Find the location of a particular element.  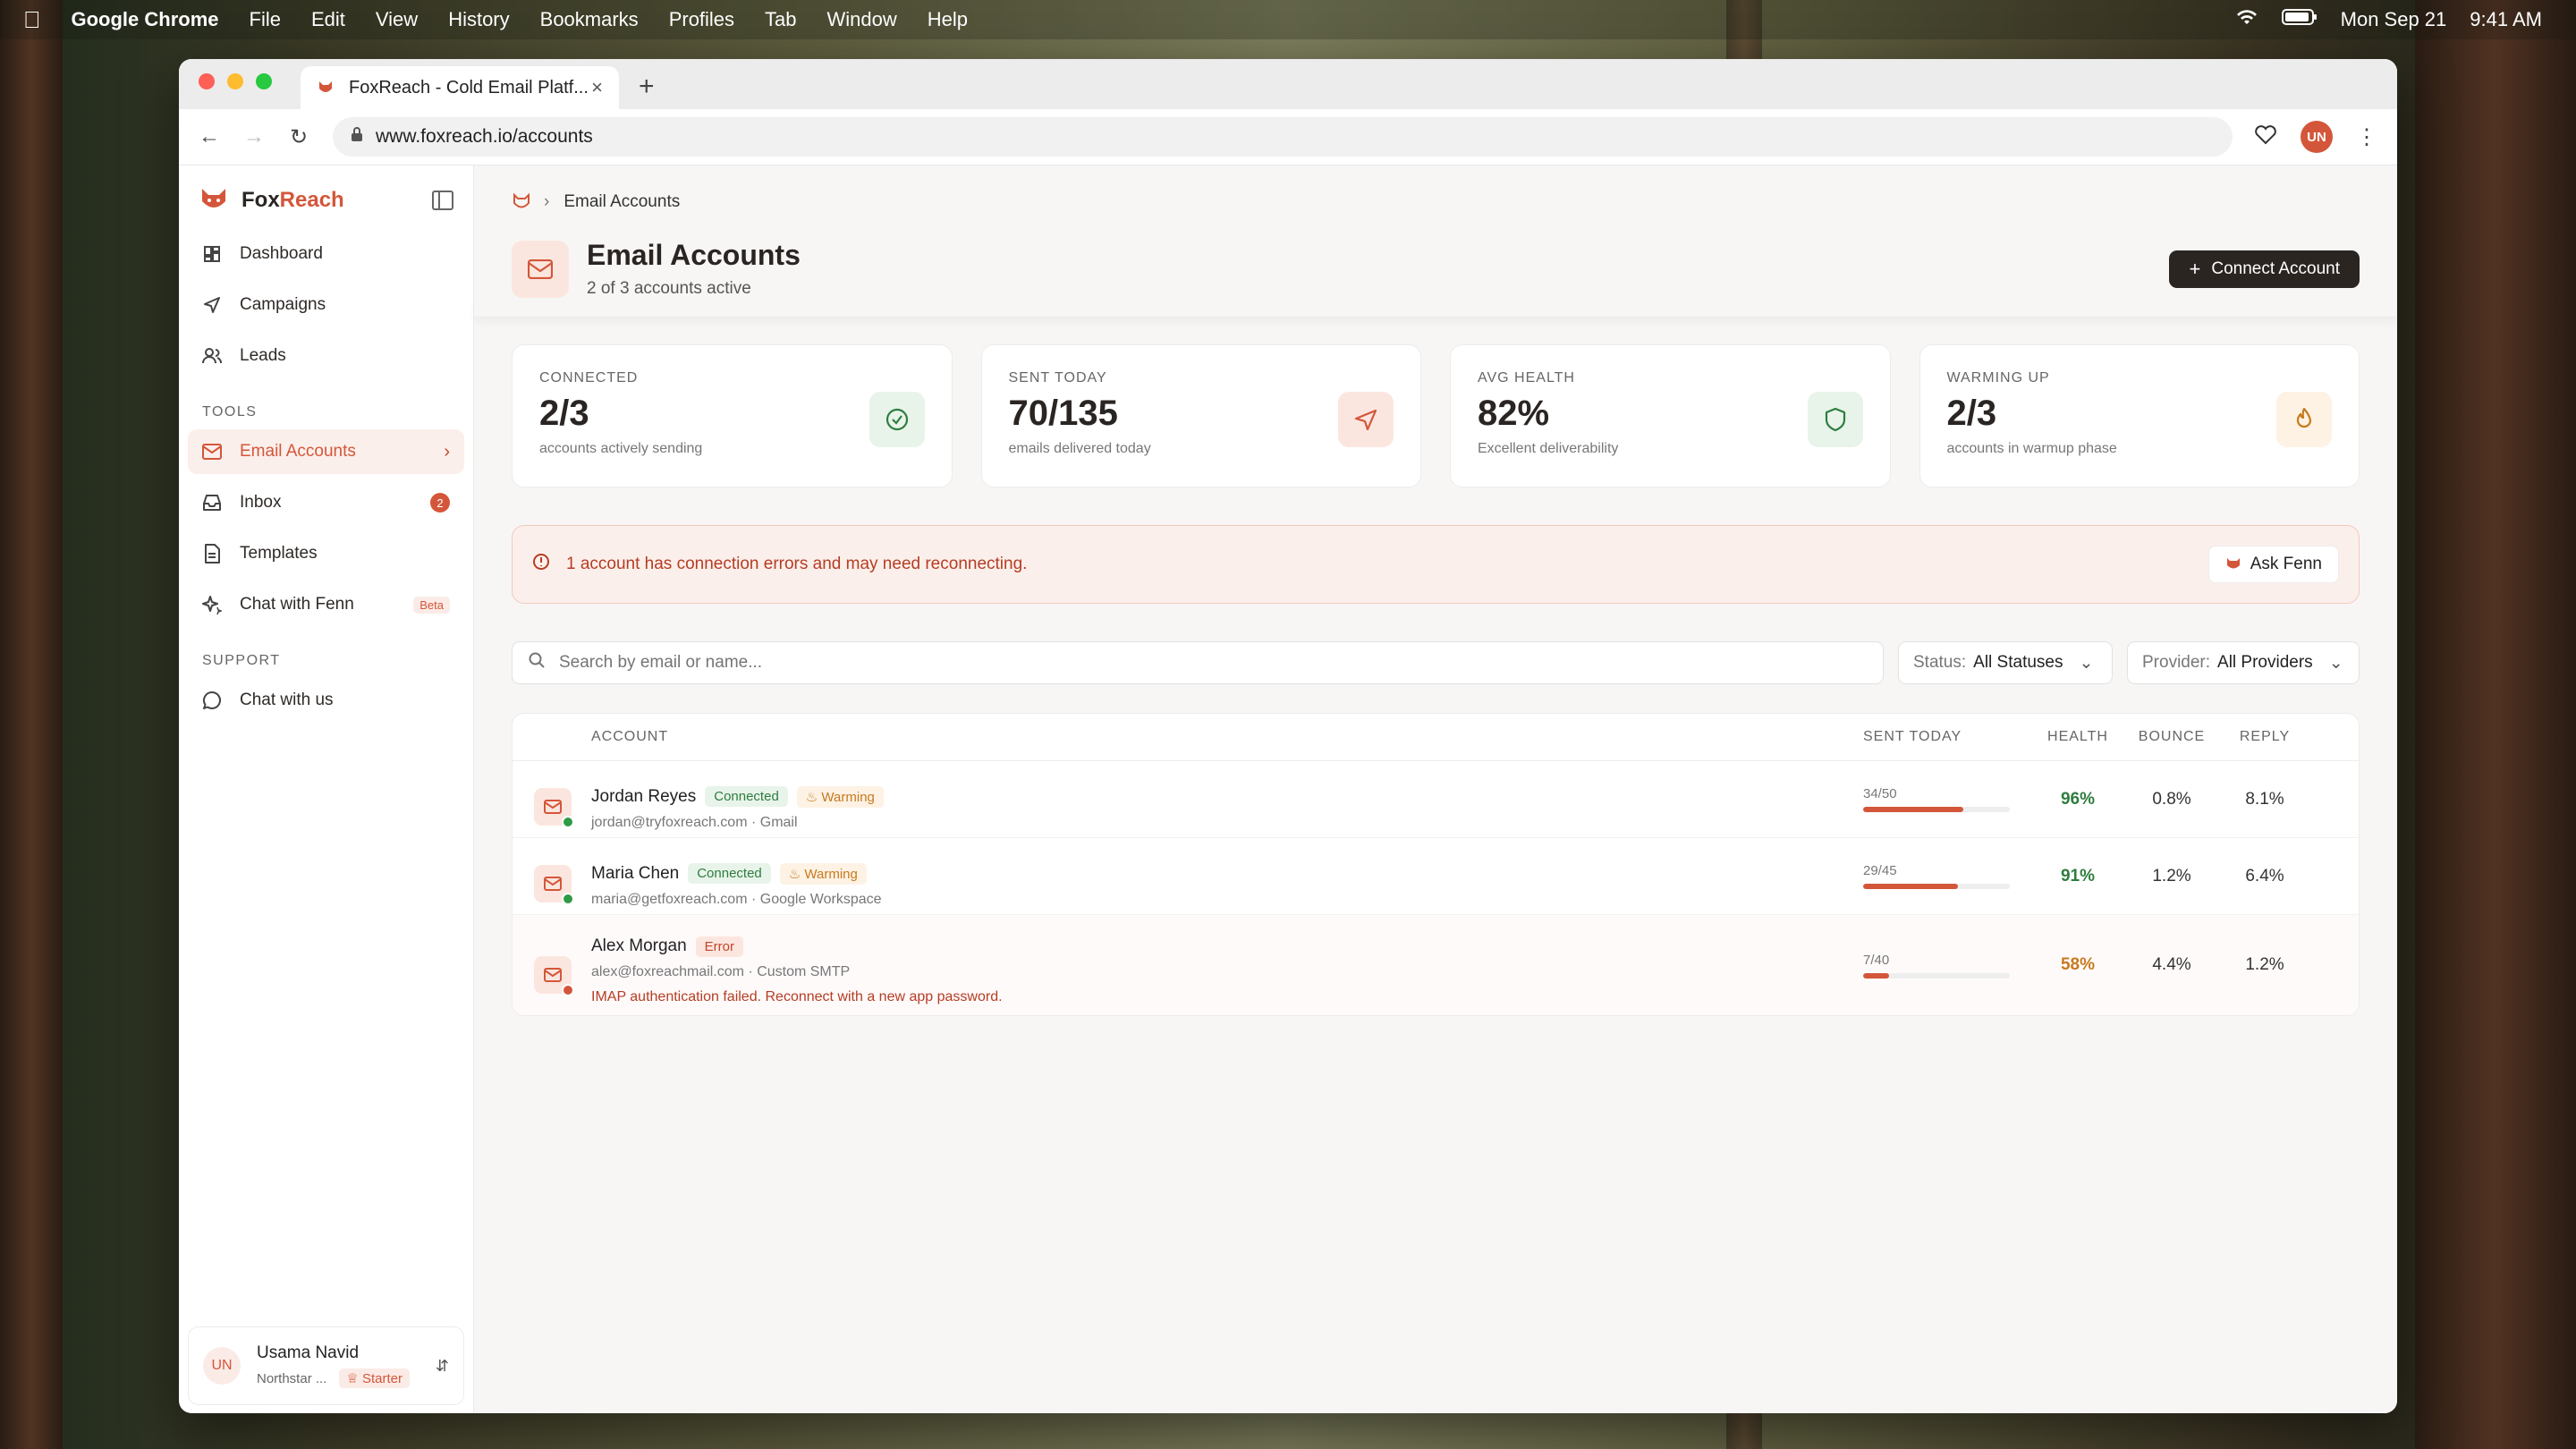

account-name: Jordan Reyes is located at coordinates (644, 796).